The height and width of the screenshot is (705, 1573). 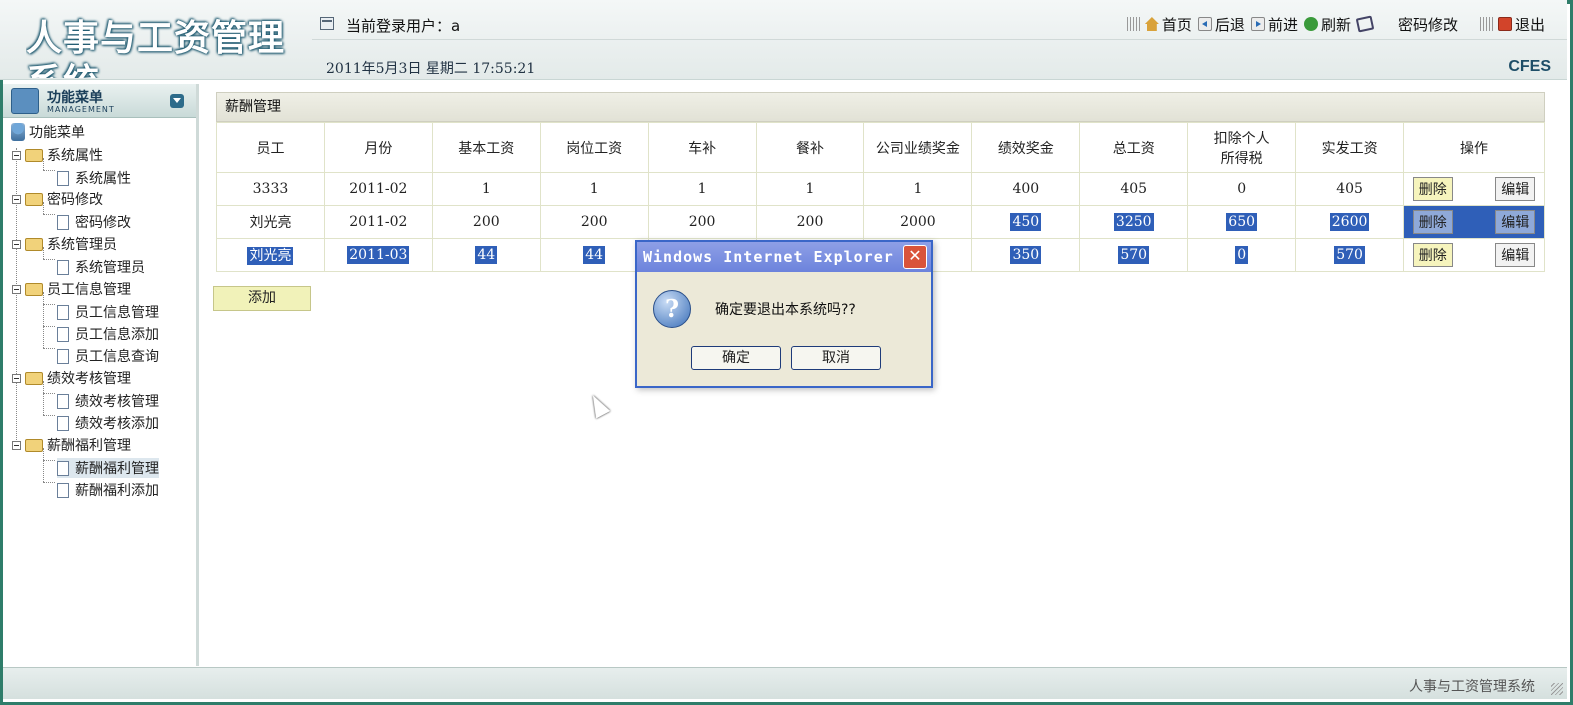 I want to click on sidebar-item-system-props: 系统属性, so click(x=94, y=178).